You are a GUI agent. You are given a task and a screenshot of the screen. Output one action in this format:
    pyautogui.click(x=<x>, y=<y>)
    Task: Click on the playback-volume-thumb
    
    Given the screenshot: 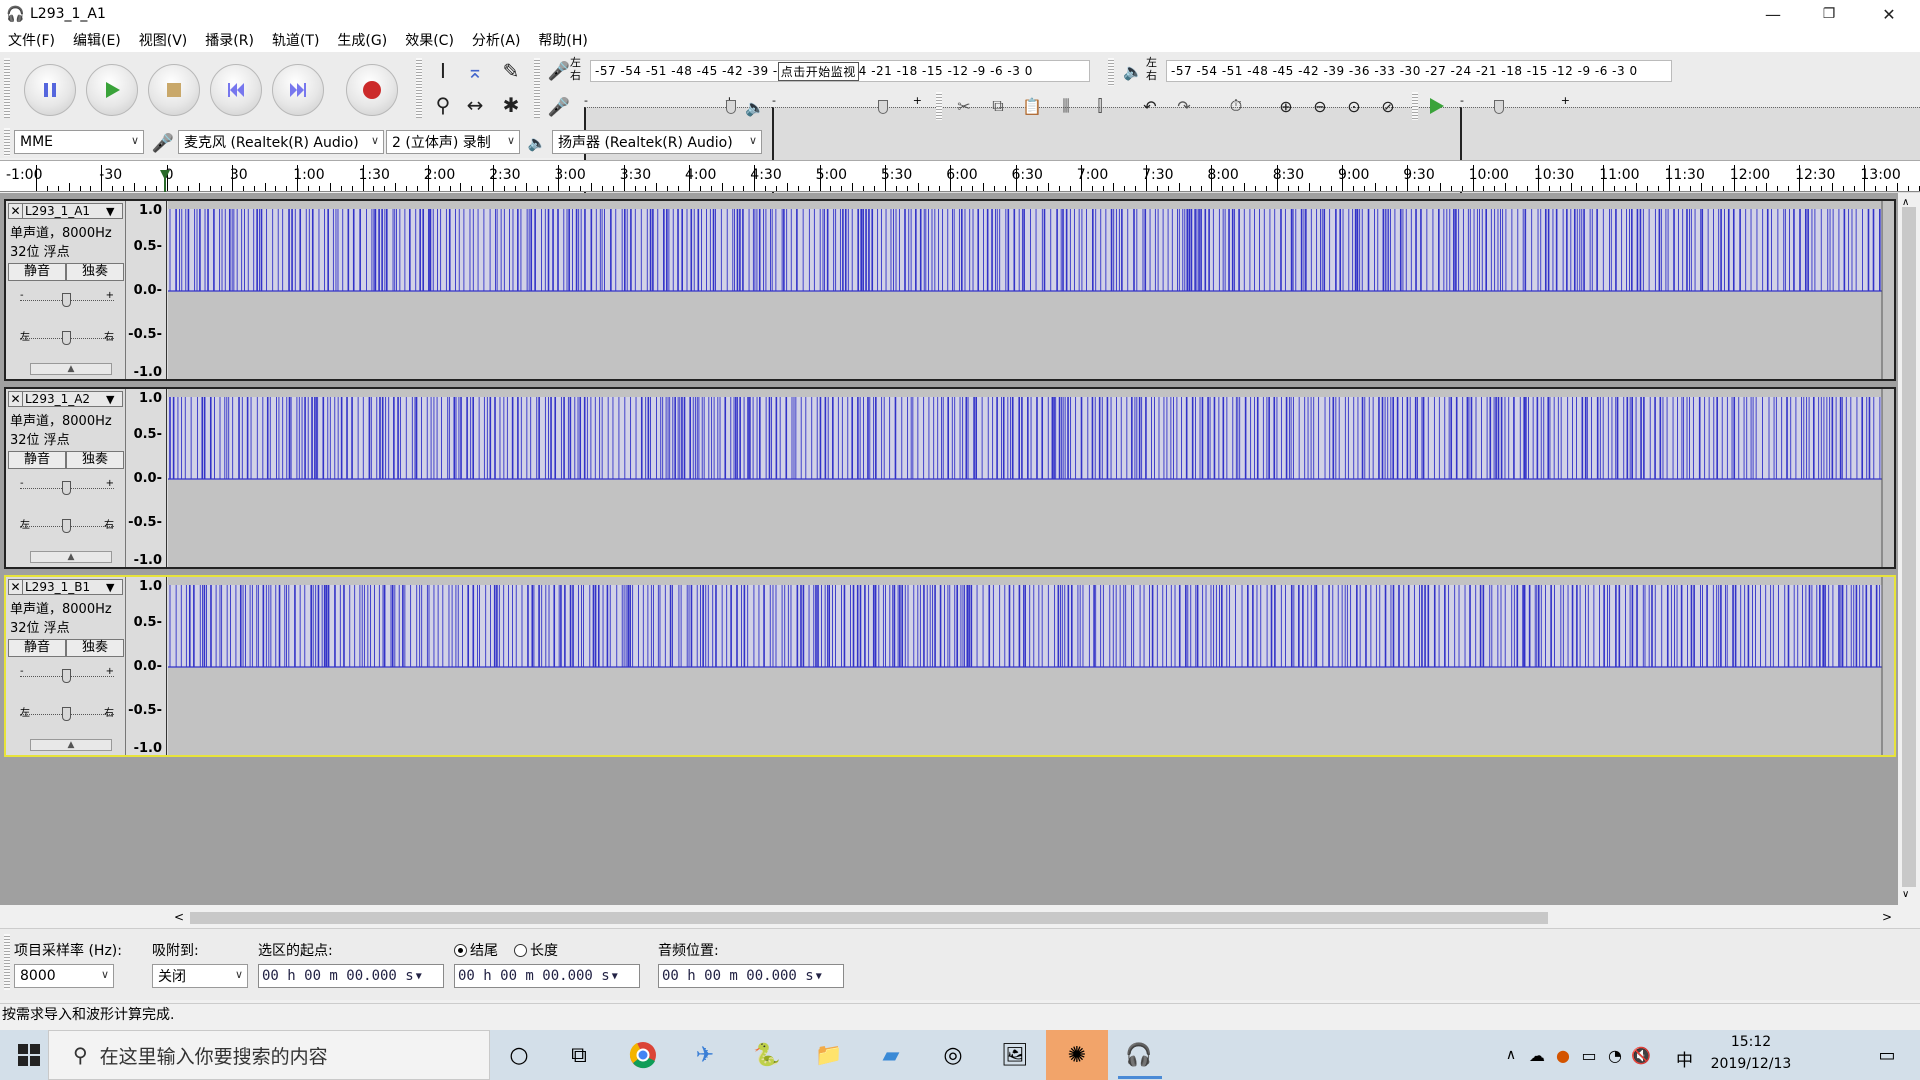 What is the action you would take?
    pyautogui.click(x=883, y=107)
    